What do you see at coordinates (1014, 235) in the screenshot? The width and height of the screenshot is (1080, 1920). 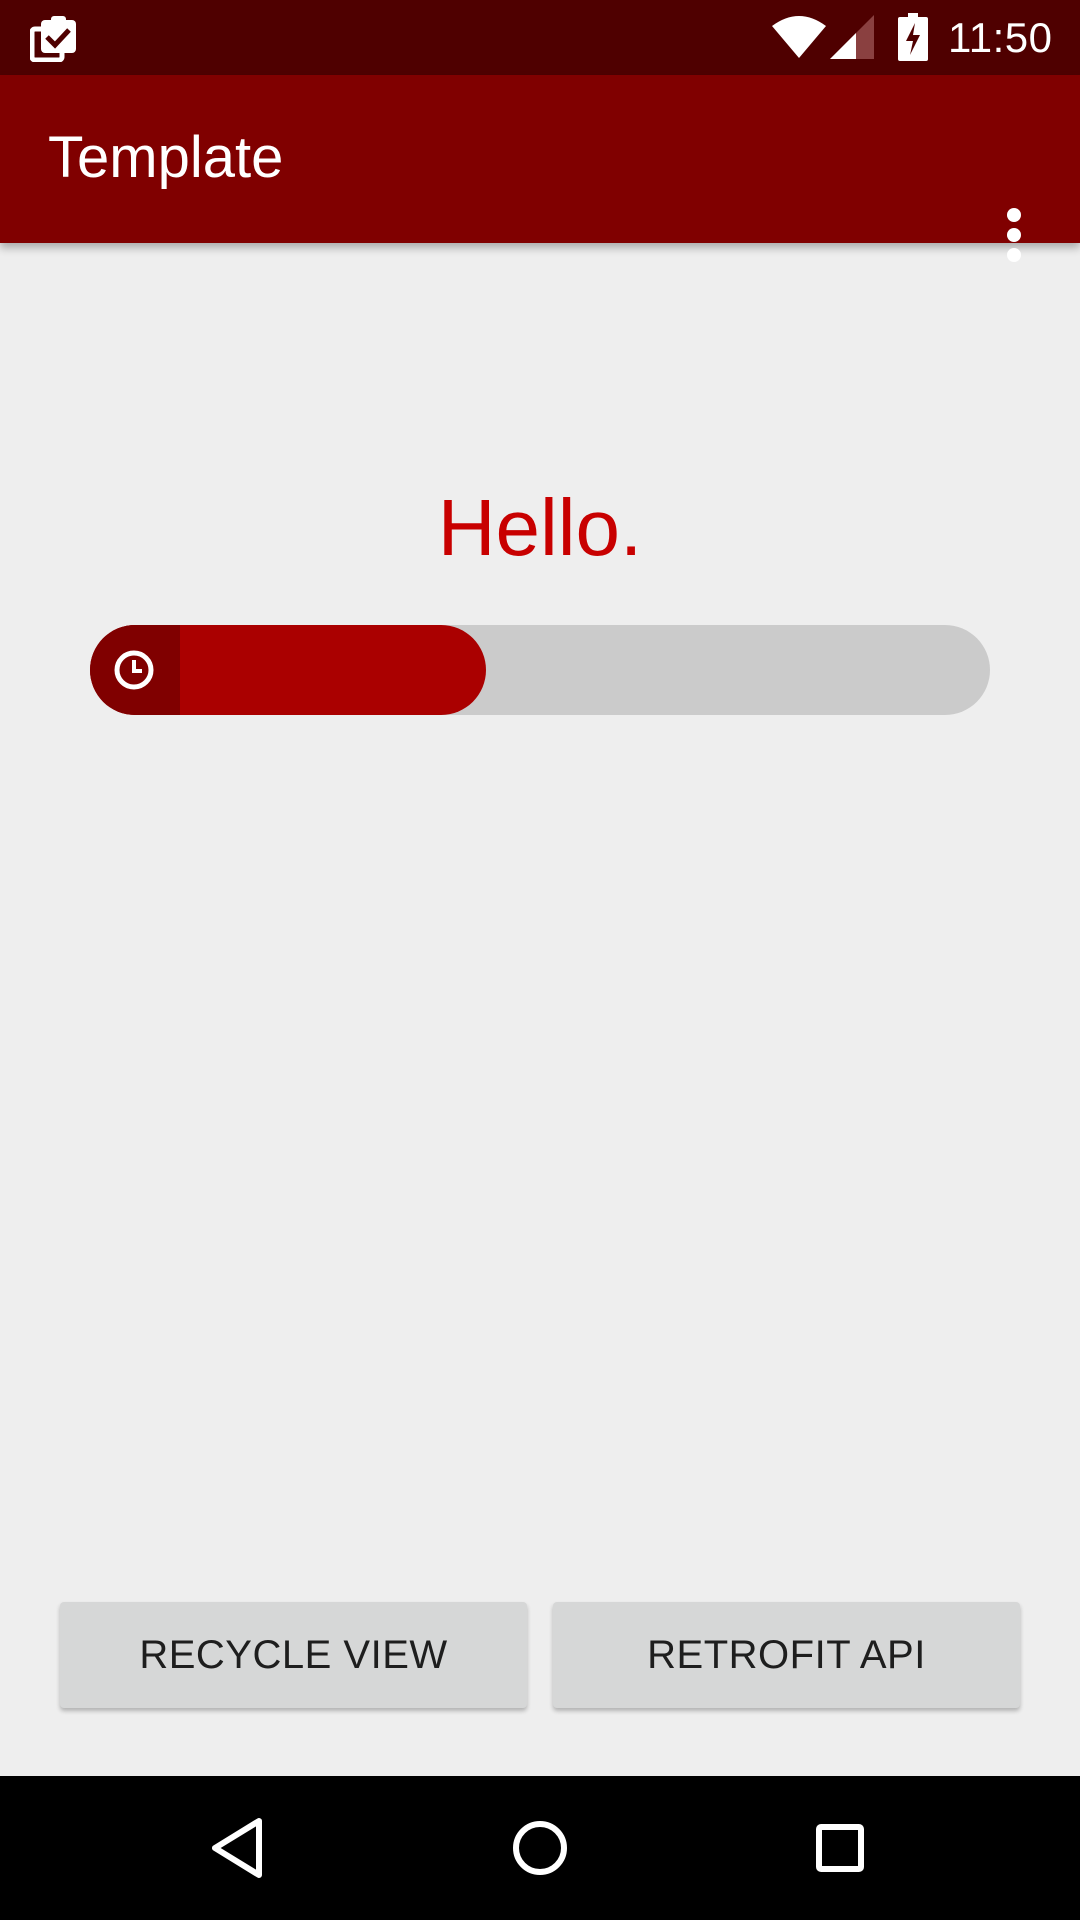 I see `more-vert-icon` at bounding box center [1014, 235].